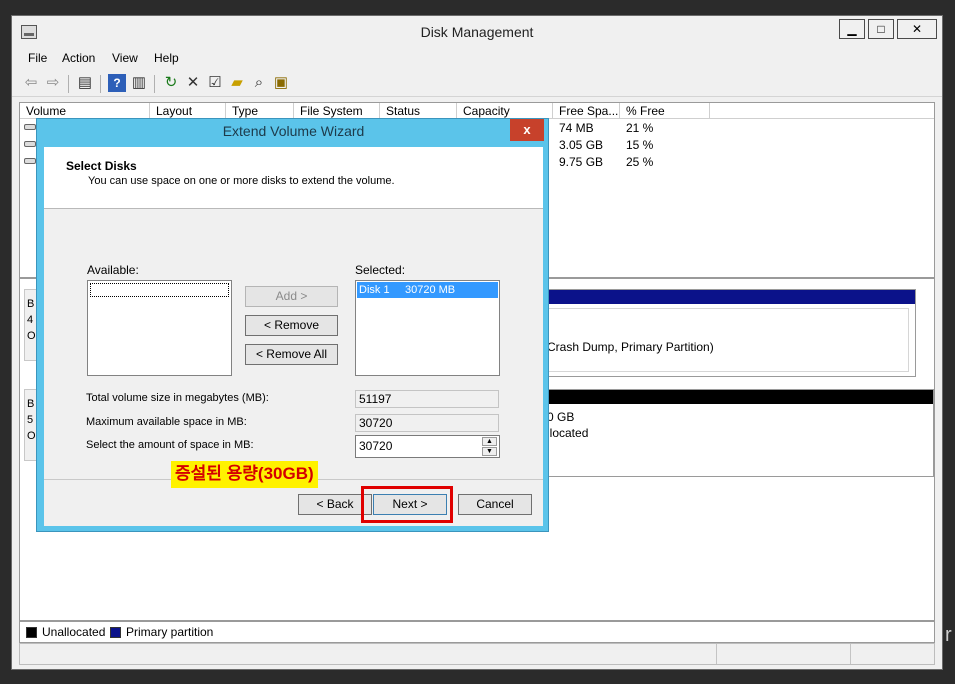 The image size is (955, 684). I want to click on unallocated-bar, so click(737, 397).